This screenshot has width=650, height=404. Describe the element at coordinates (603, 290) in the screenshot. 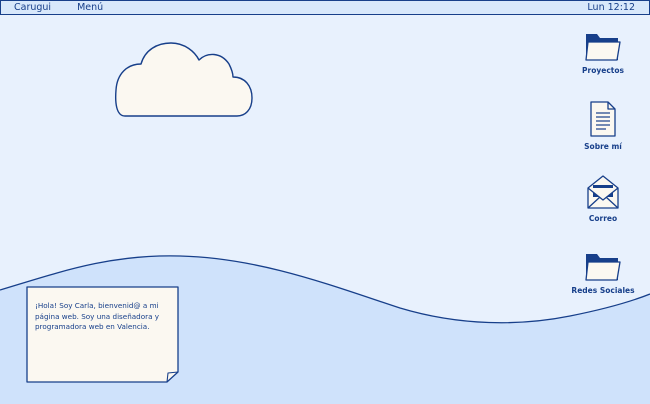

I see `desktop-icon-label: Redes Sociales` at that location.